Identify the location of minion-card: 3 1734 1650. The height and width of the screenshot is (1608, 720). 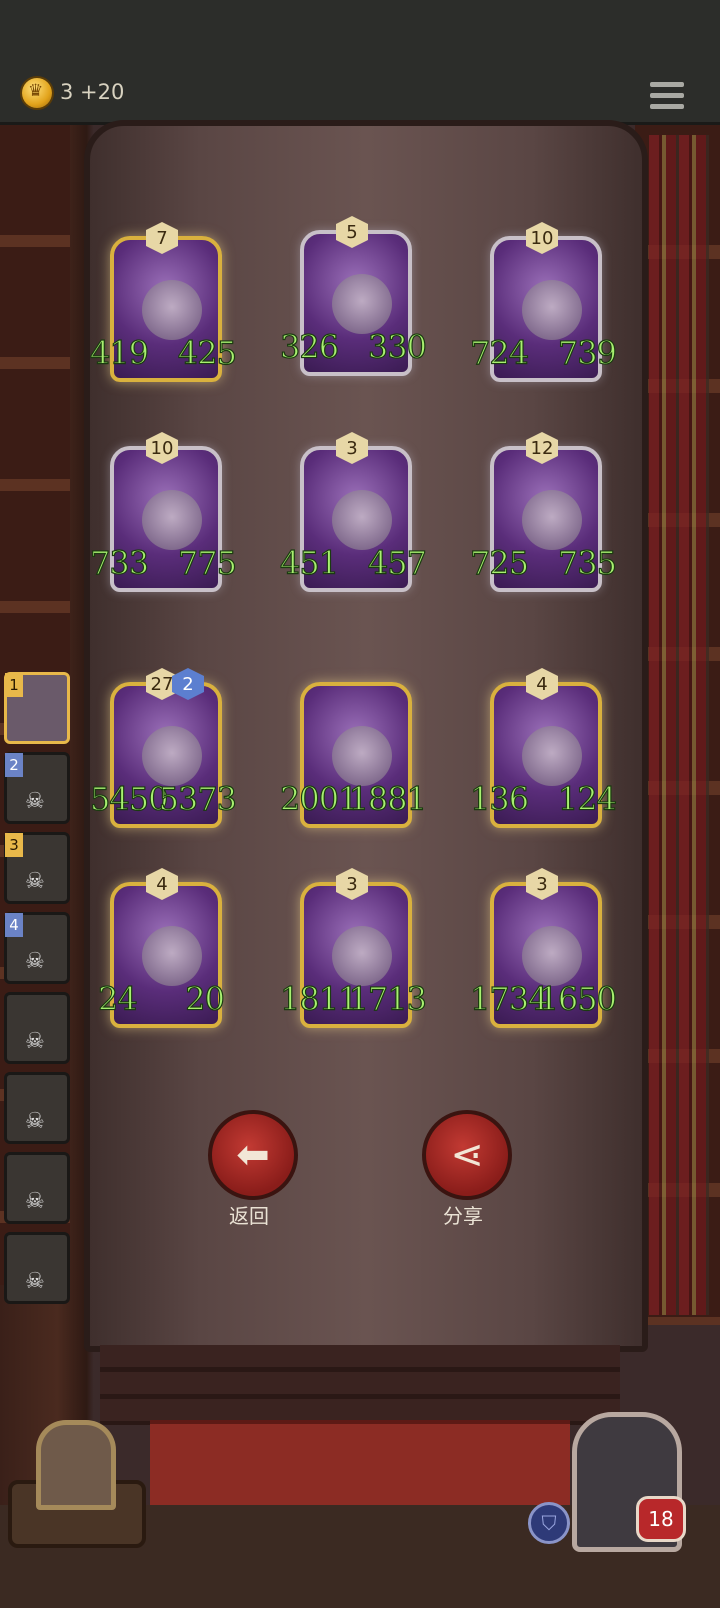
(543, 948).